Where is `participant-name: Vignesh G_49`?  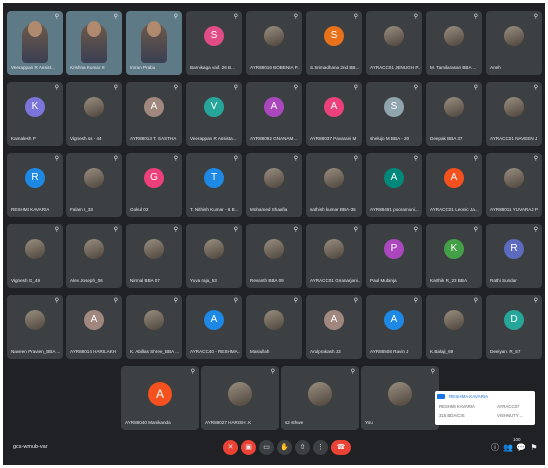
participant-name: Vignesh G_49 is located at coordinates (26, 280).